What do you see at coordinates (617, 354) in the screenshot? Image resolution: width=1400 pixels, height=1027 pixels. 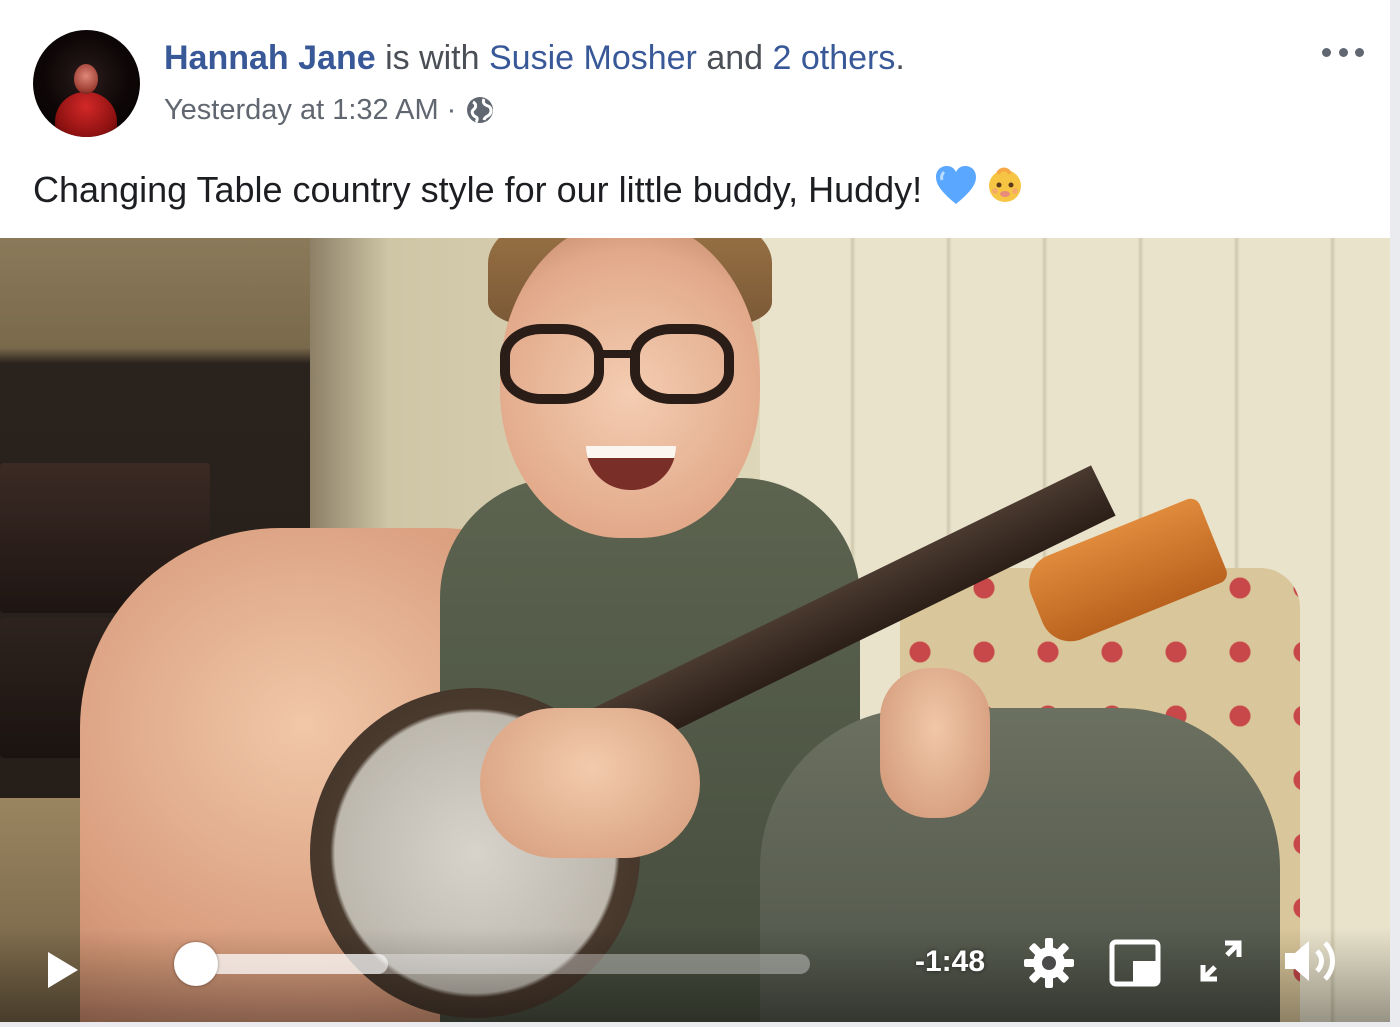 I see `video-scene-glasses-bridge` at bounding box center [617, 354].